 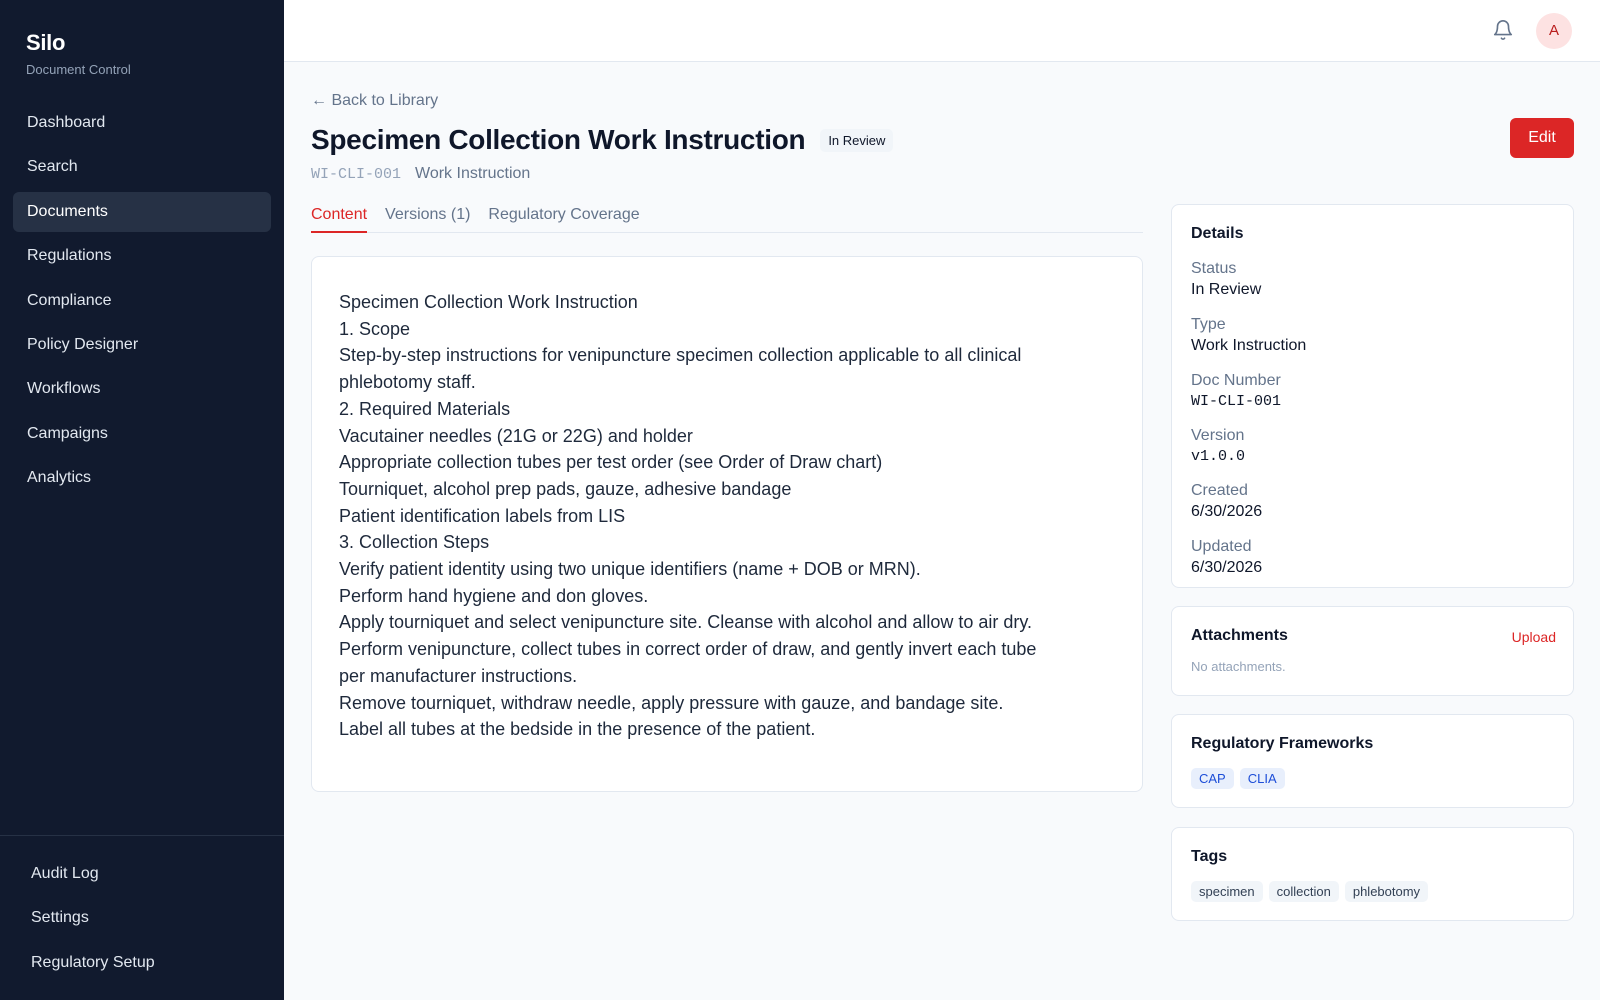 What do you see at coordinates (1218, 435) in the screenshot?
I see `detail-label: Version` at bounding box center [1218, 435].